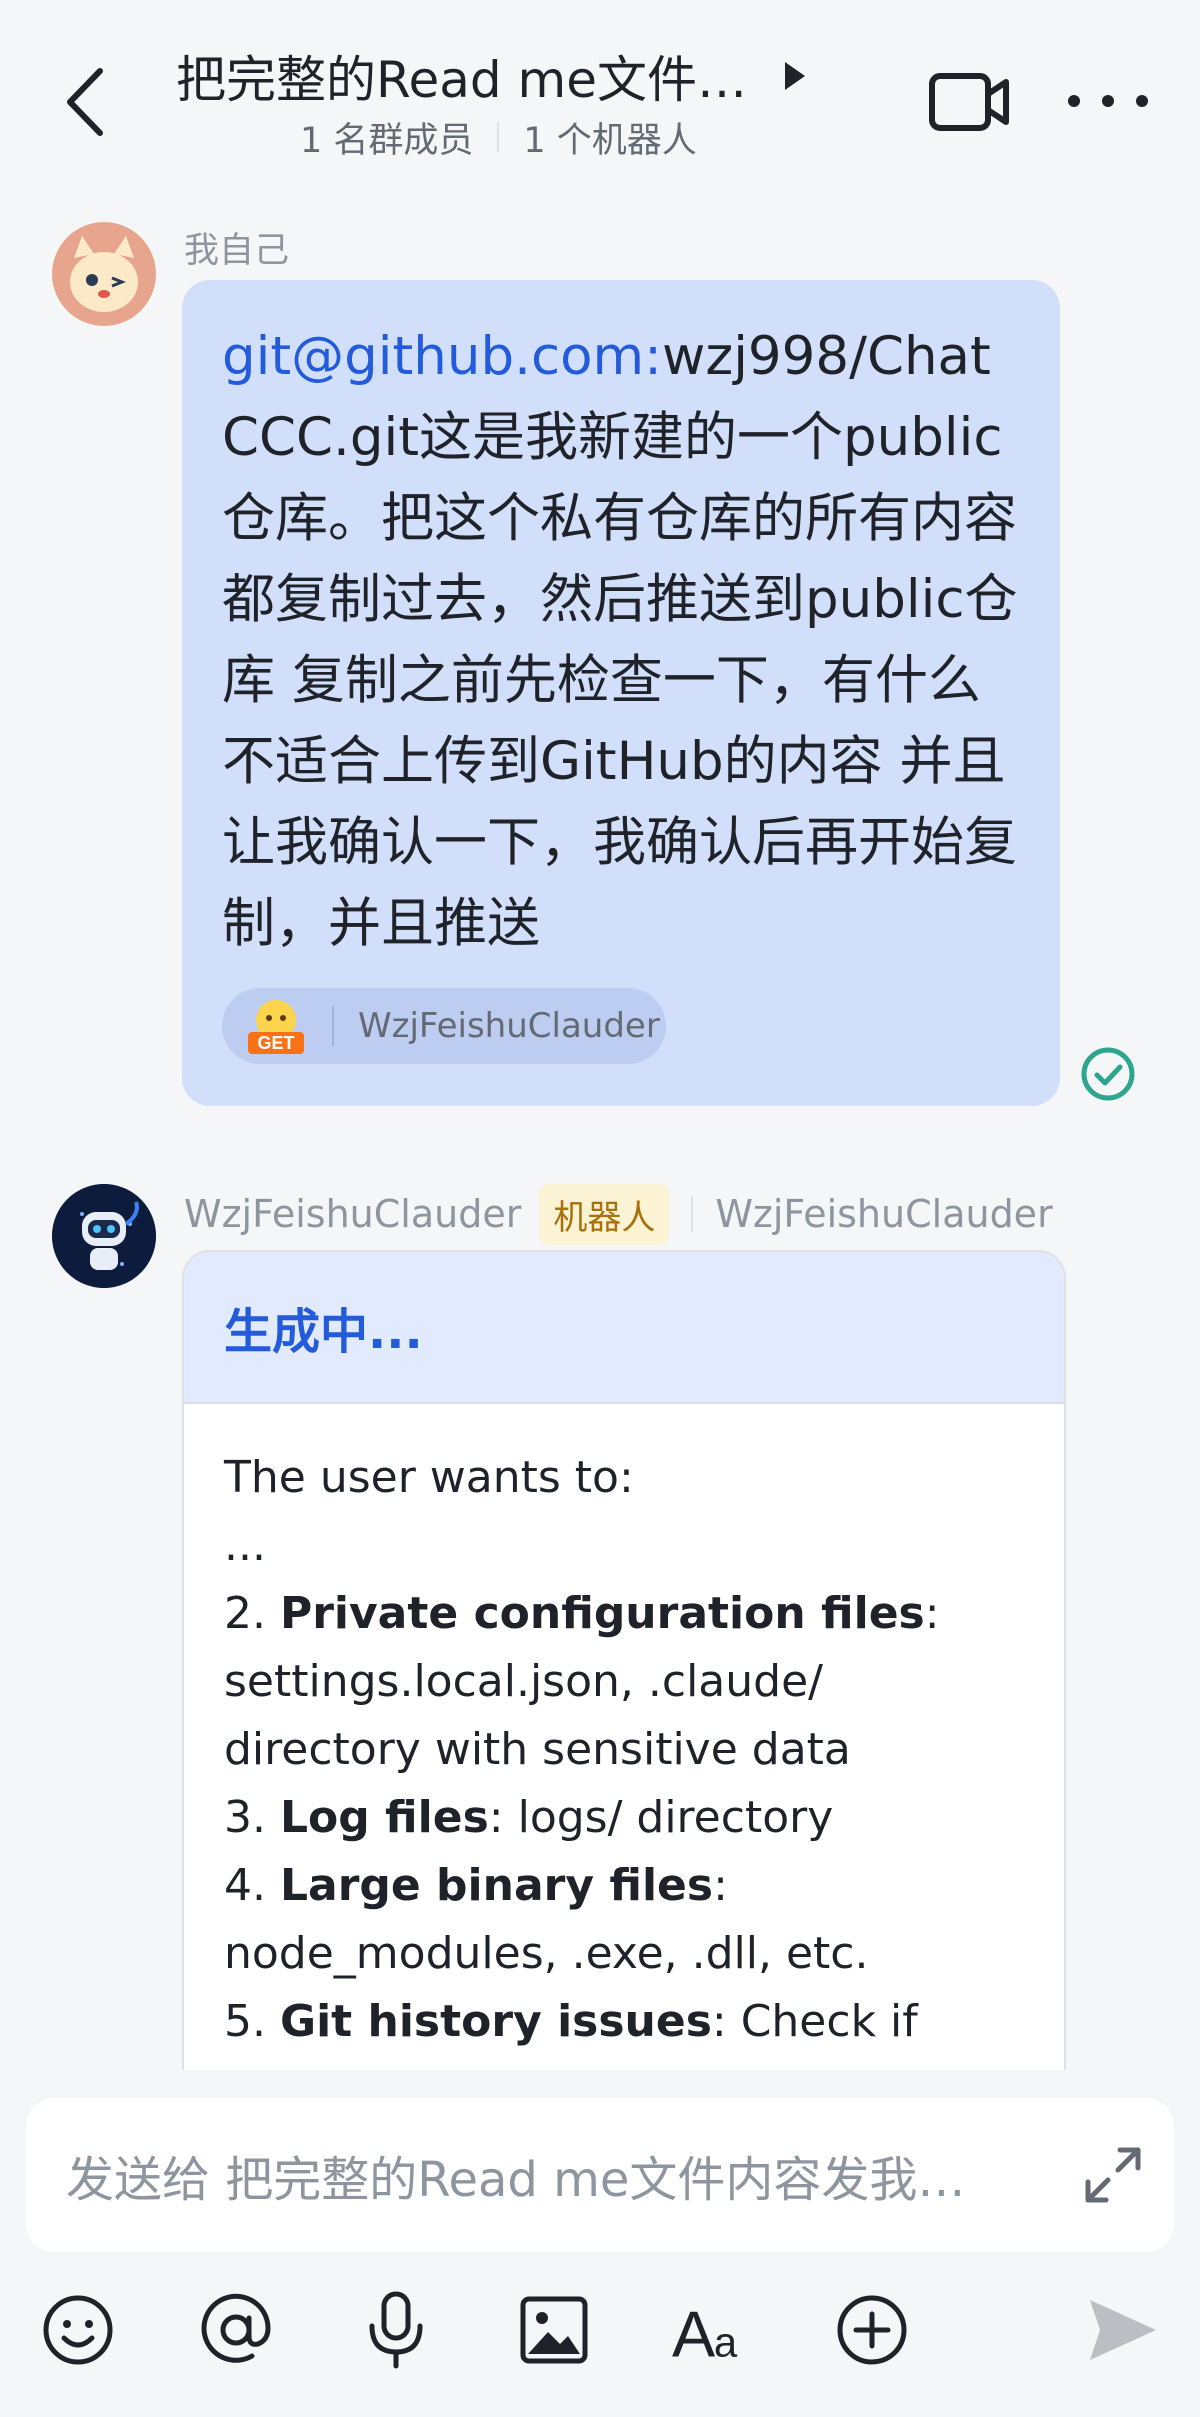 Image resolution: width=1200 pixels, height=2417 pixels. I want to click on svg-text: A, so click(694, 2333).